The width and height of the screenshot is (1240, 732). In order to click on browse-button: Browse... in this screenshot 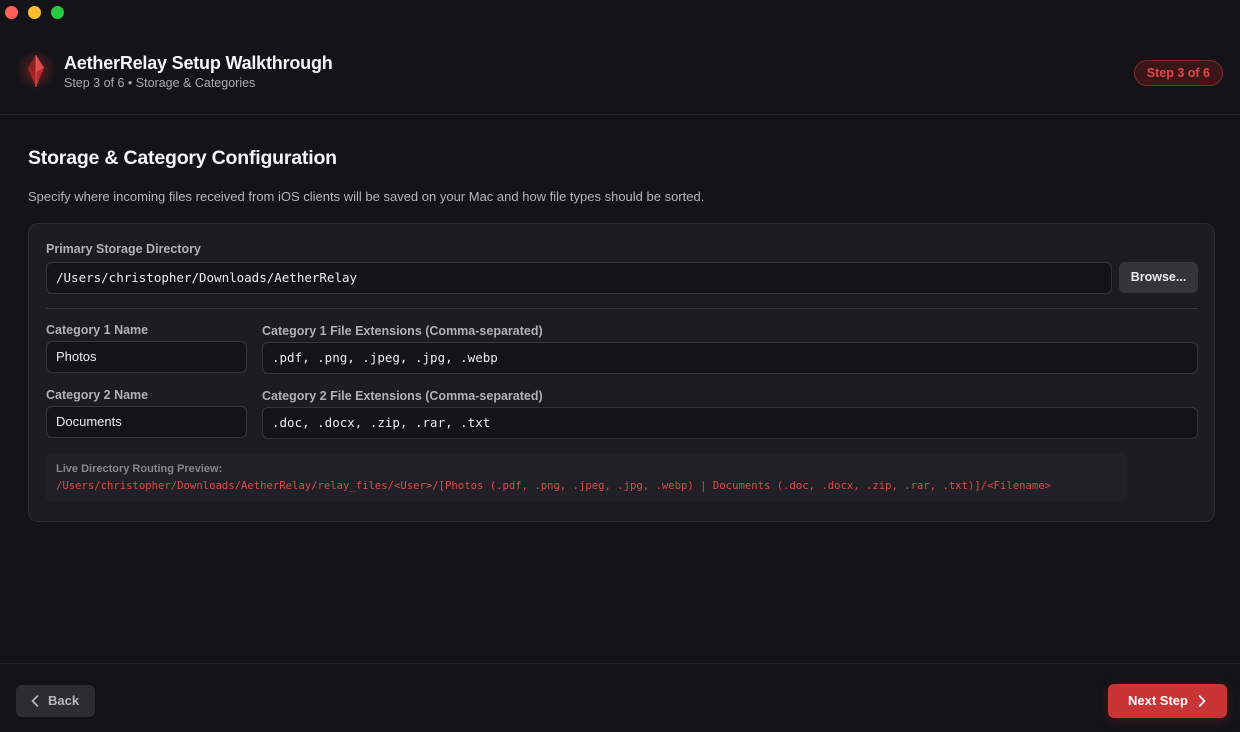, I will do `click(1158, 277)`.